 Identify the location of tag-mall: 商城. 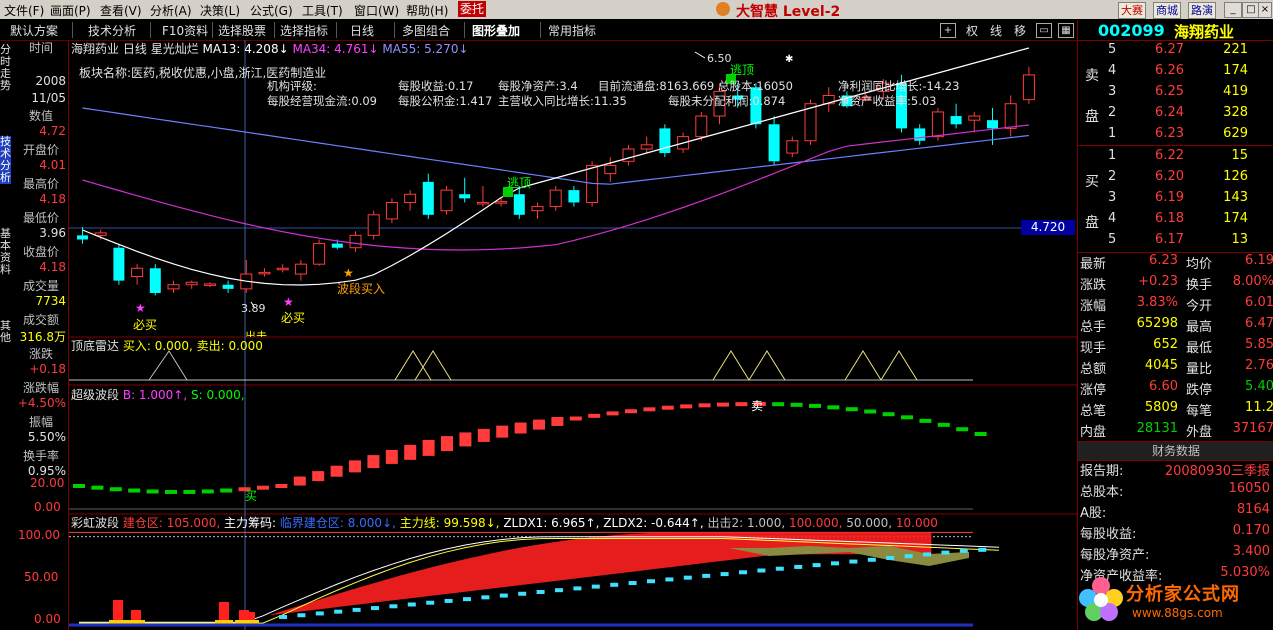
(1167, 10).